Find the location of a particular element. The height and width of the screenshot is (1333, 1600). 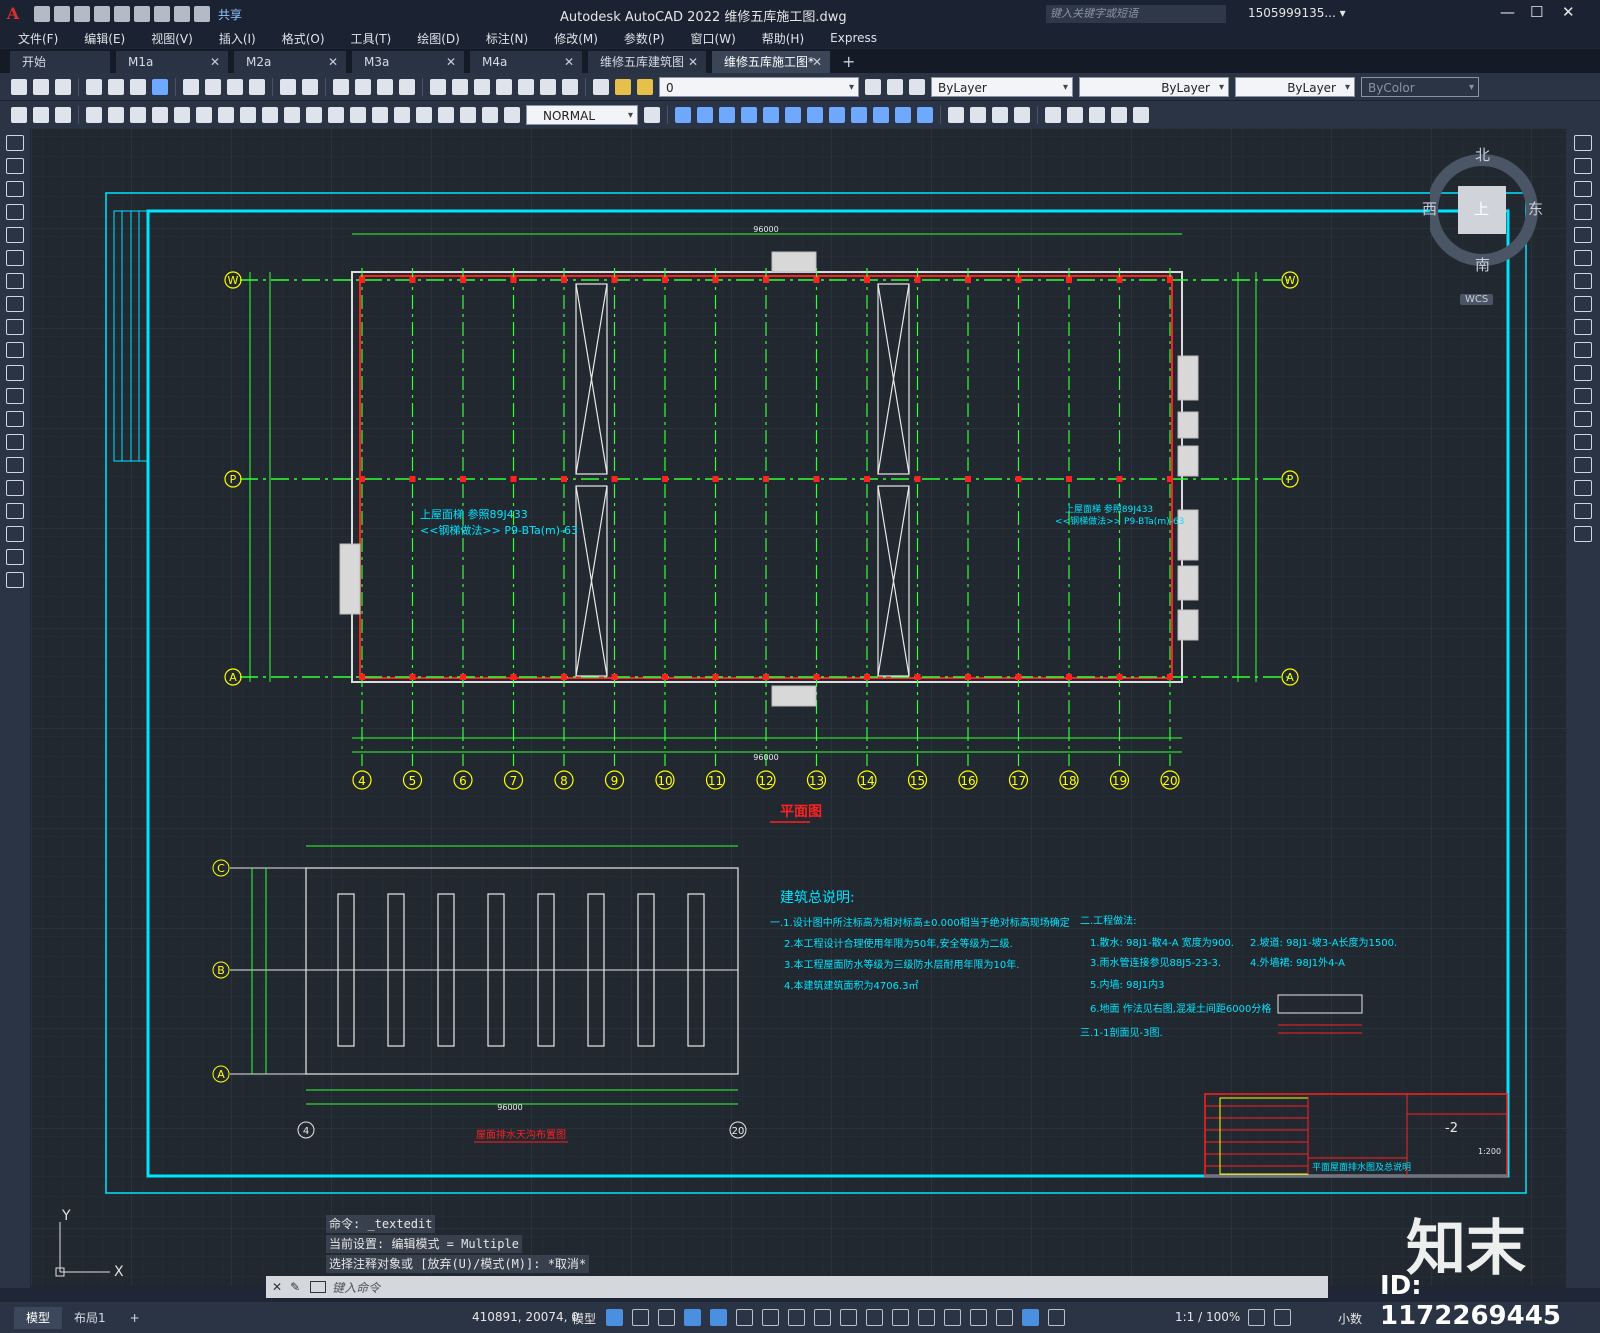

zoom-window-icon is located at coordinates (385, 86).